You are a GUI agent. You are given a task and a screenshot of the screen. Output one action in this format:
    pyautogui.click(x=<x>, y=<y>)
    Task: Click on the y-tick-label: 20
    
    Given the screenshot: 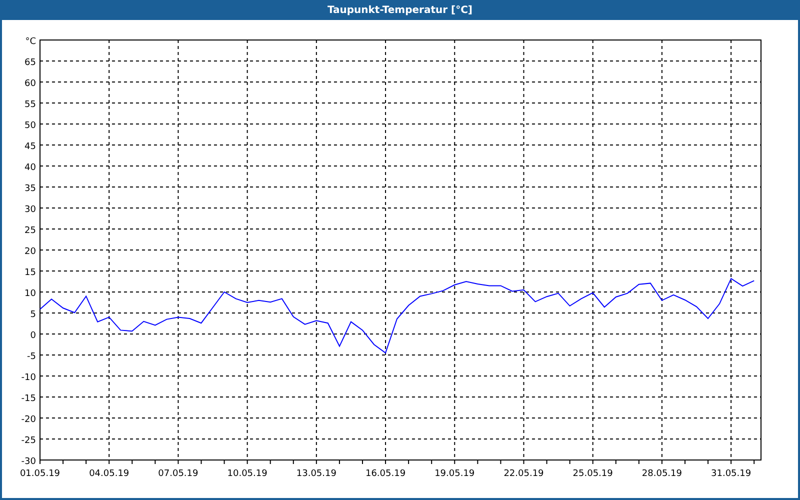 What is the action you would take?
    pyautogui.click(x=30, y=252)
    